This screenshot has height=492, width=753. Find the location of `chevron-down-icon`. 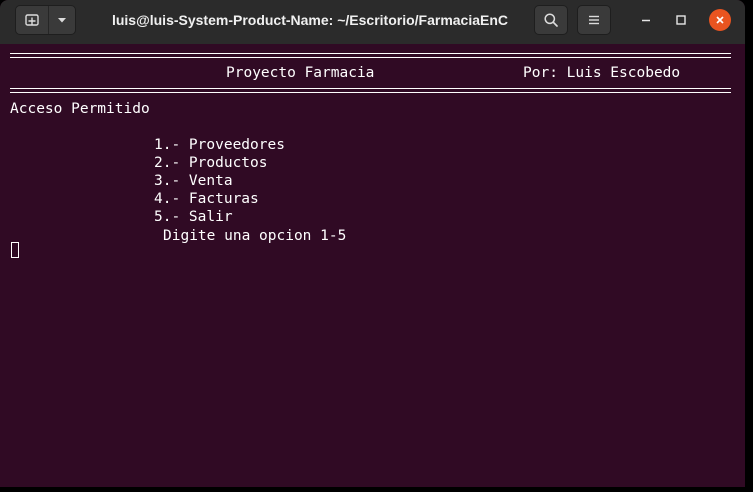

chevron-down-icon is located at coordinates (62, 20).